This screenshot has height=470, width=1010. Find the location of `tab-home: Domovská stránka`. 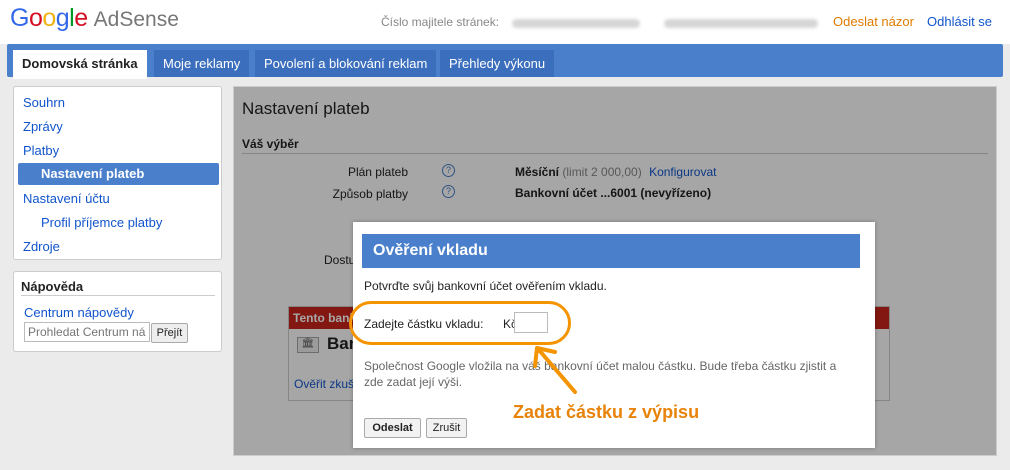

tab-home: Domovská stránka is located at coordinates (80, 64).